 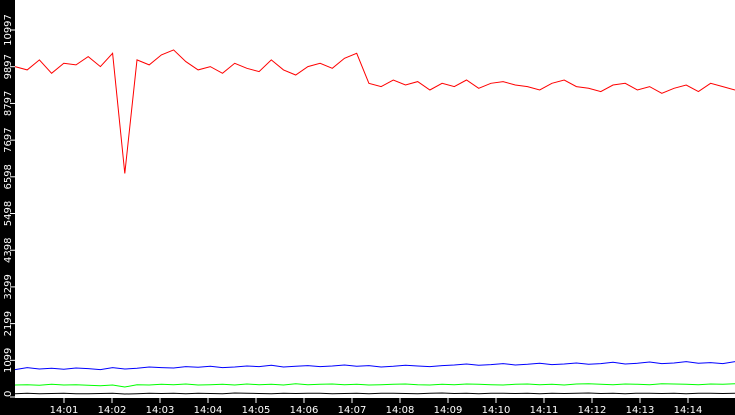 What do you see at coordinates (8, 30) in the screenshot?
I see `y-tick-label: 10997` at bounding box center [8, 30].